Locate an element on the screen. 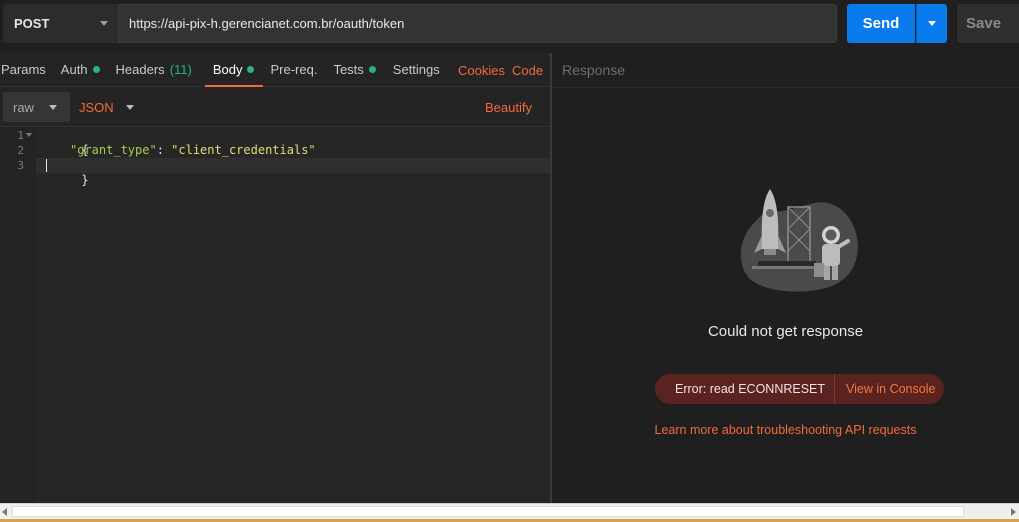  headers-count: (11) is located at coordinates (180, 69).